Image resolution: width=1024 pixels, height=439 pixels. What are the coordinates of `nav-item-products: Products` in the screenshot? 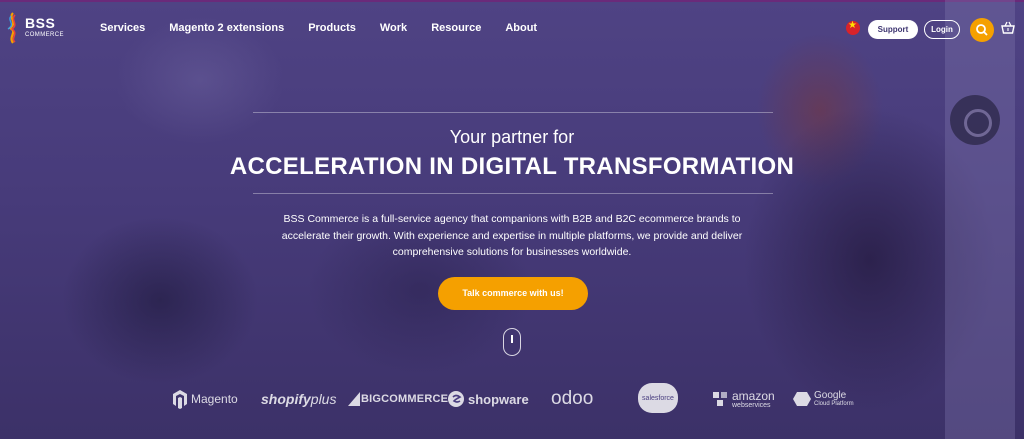 It's located at (332, 28).